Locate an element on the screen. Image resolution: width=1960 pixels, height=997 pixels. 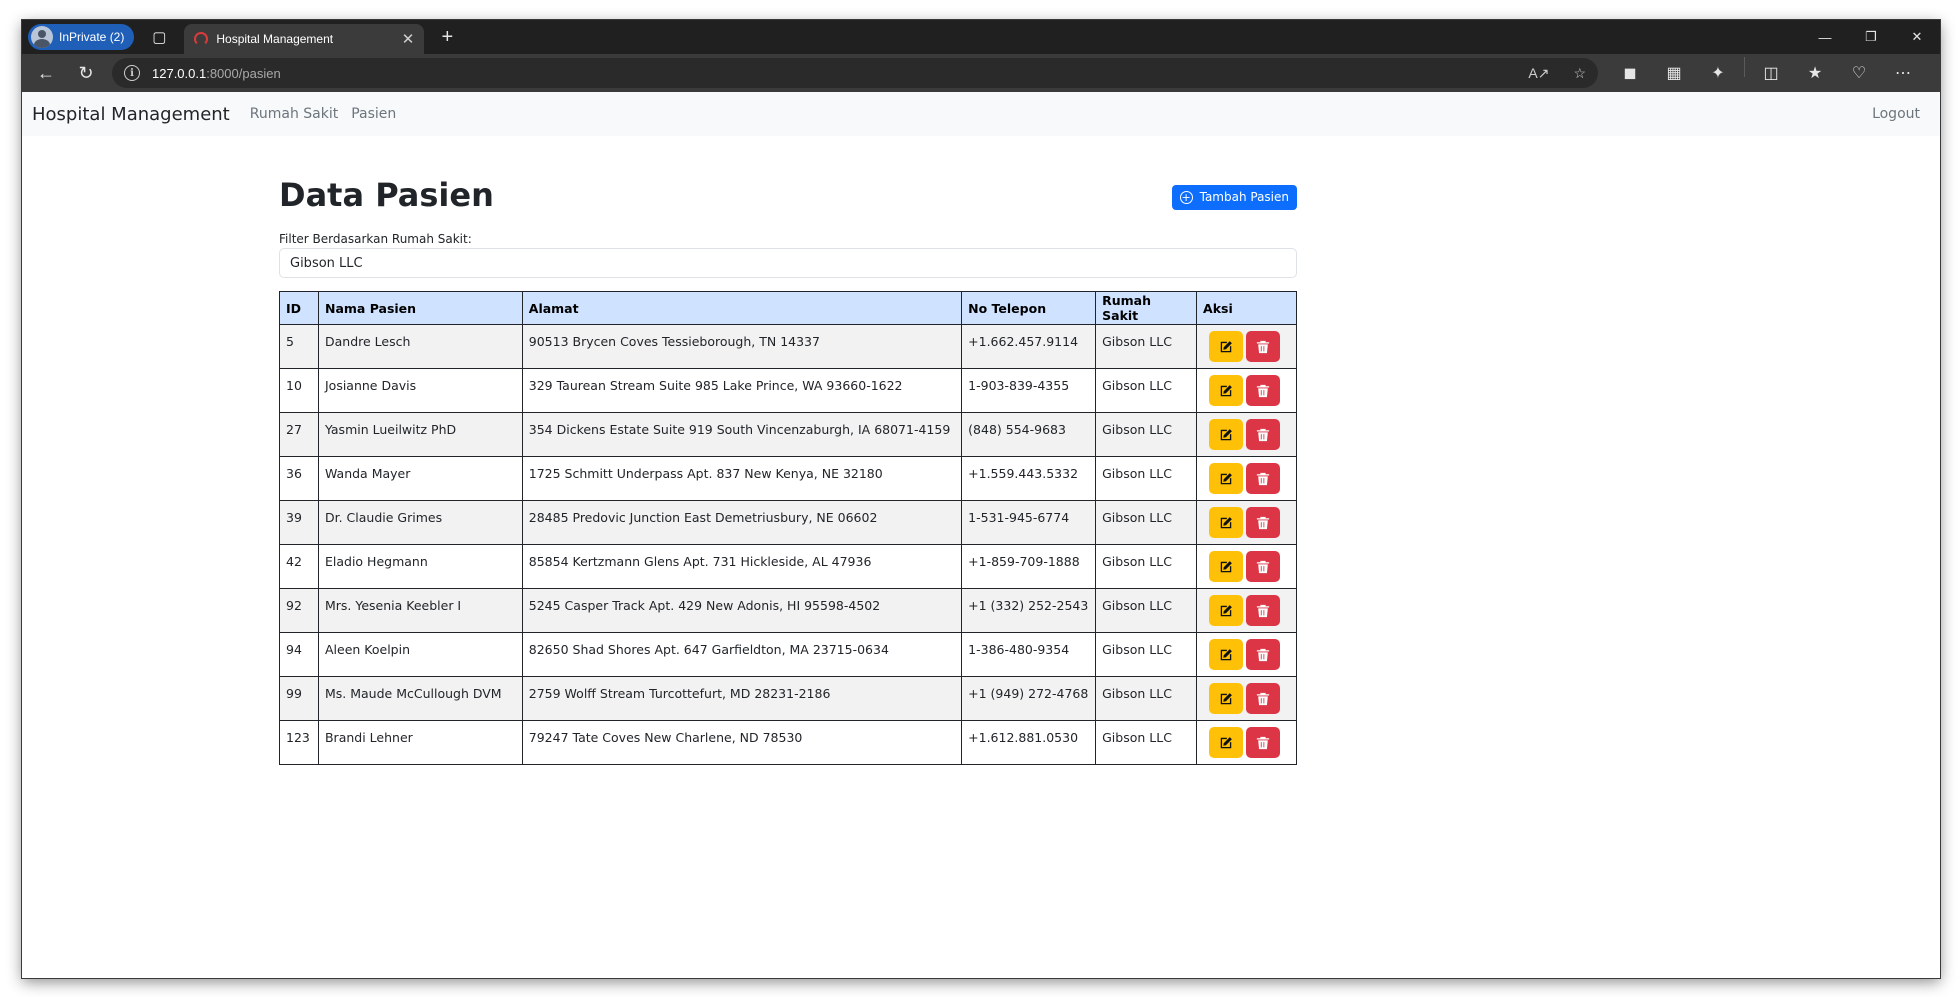
info-icon: i is located at coordinates (132, 73).